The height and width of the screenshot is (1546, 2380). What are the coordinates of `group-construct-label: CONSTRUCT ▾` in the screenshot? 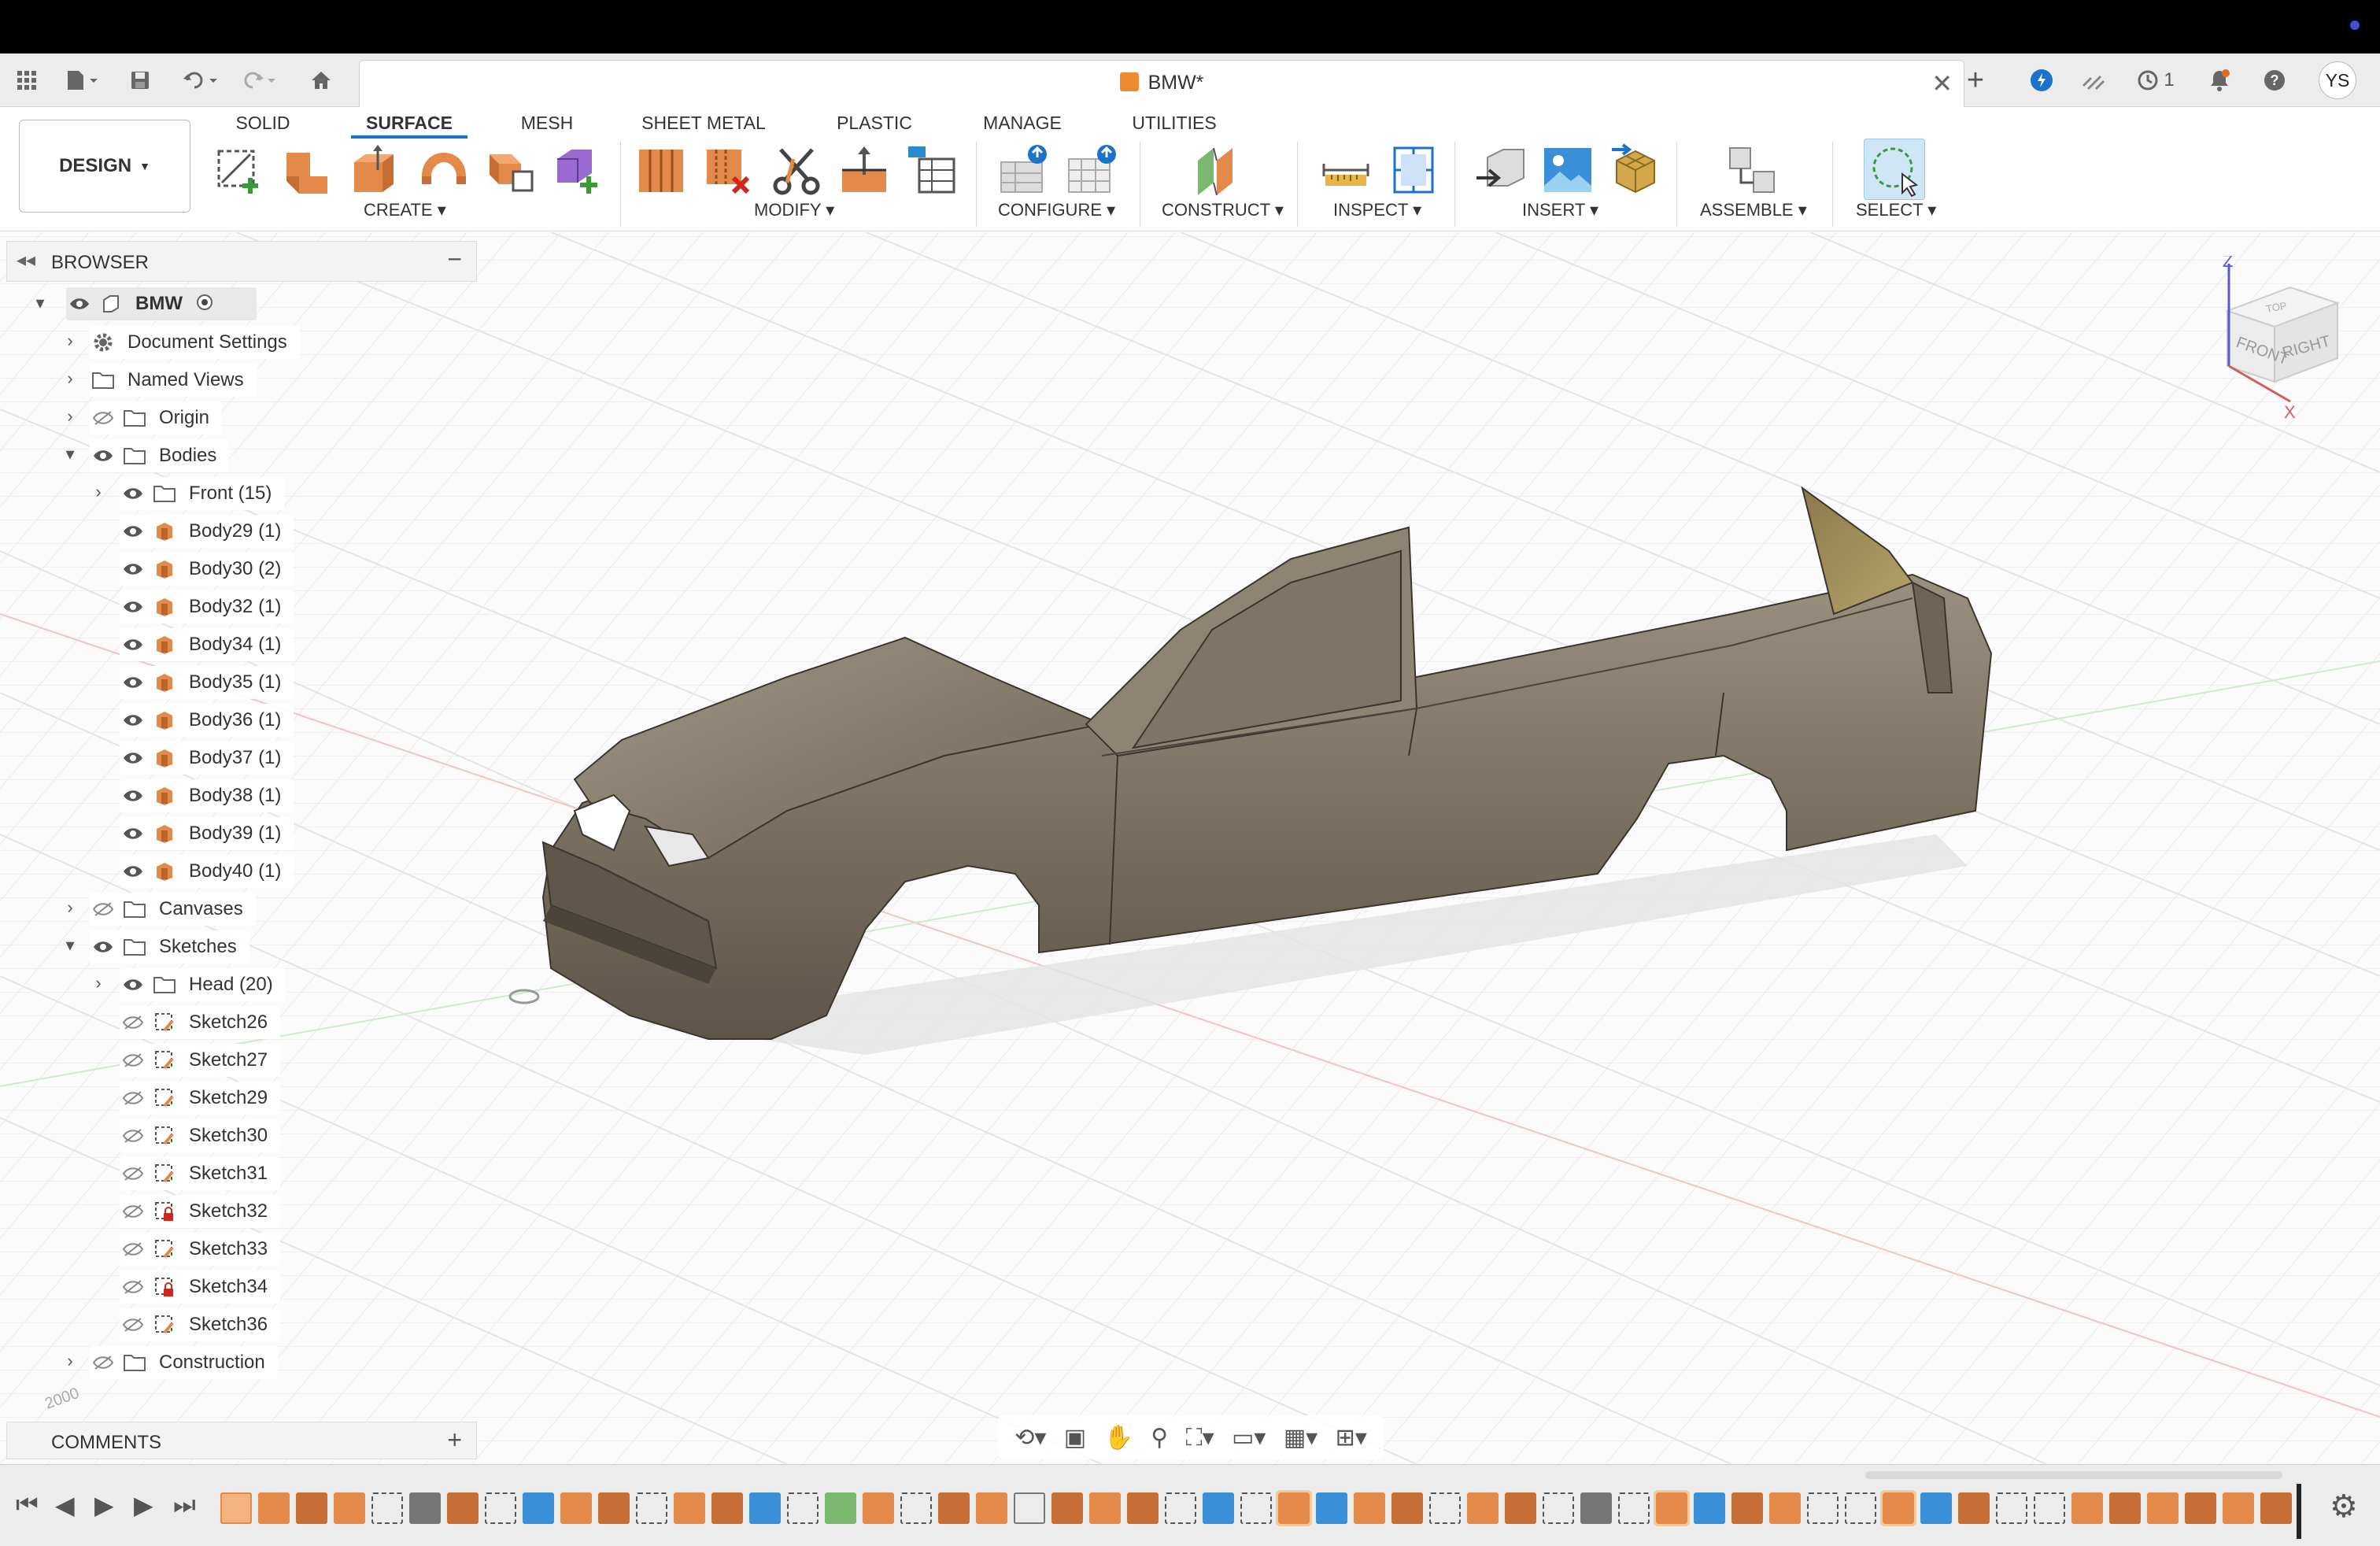 It's located at (1223, 210).